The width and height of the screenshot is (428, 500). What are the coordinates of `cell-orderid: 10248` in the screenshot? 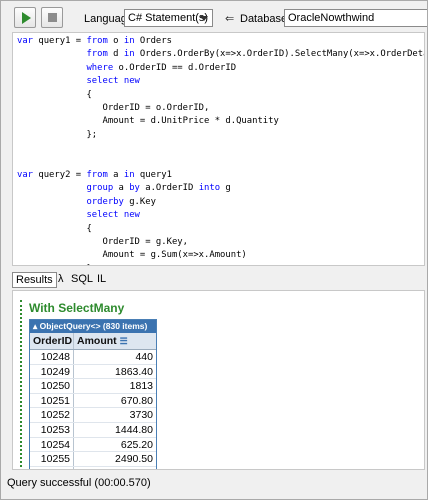 It's located at (52, 357).